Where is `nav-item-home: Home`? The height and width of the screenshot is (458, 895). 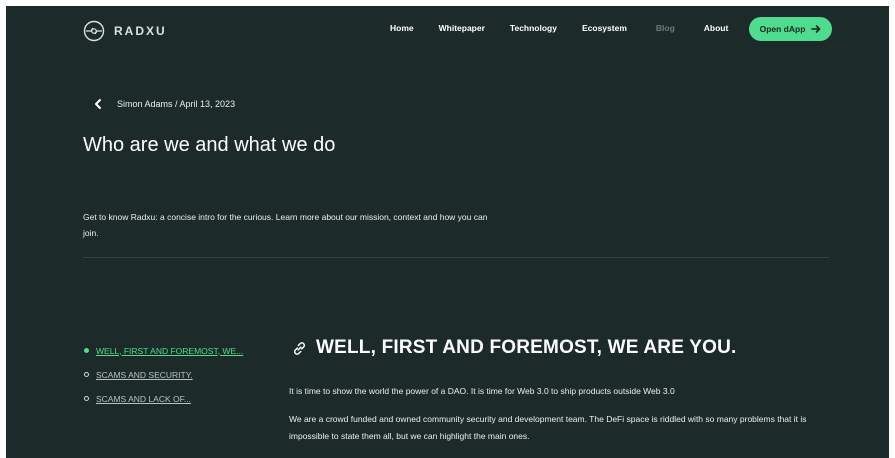
nav-item-home: Home is located at coordinates (402, 28).